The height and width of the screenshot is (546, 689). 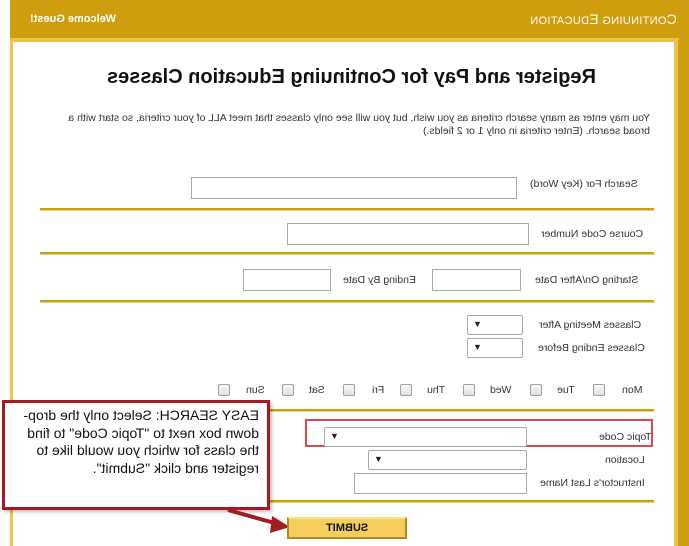 I want to click on brand-part: ONTINUING, so click(x=632, y=21).